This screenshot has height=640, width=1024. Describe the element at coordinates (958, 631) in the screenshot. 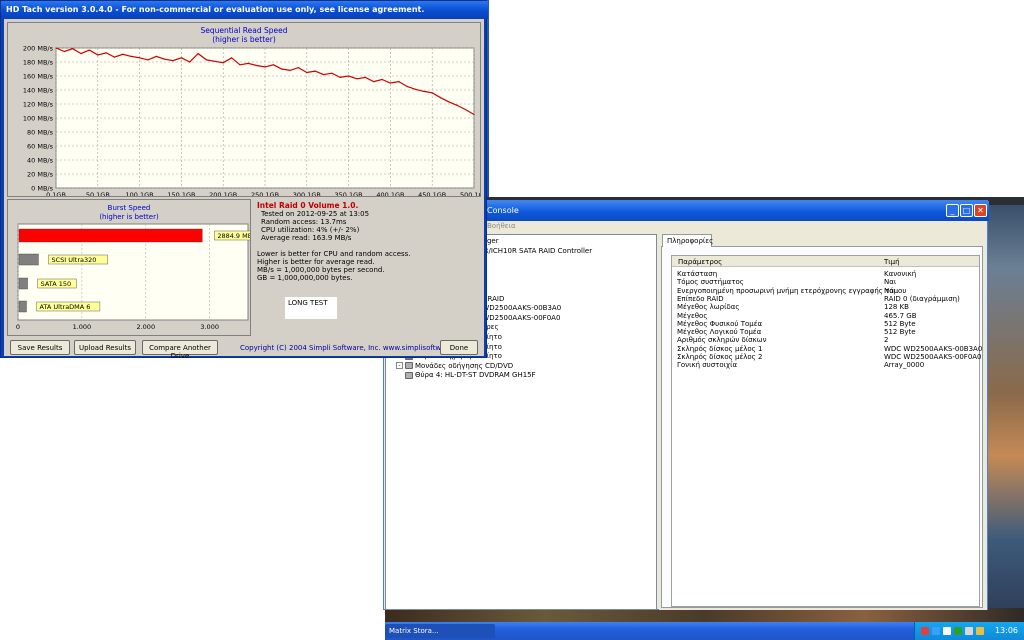

I see `tray-icon-storage` at that location.